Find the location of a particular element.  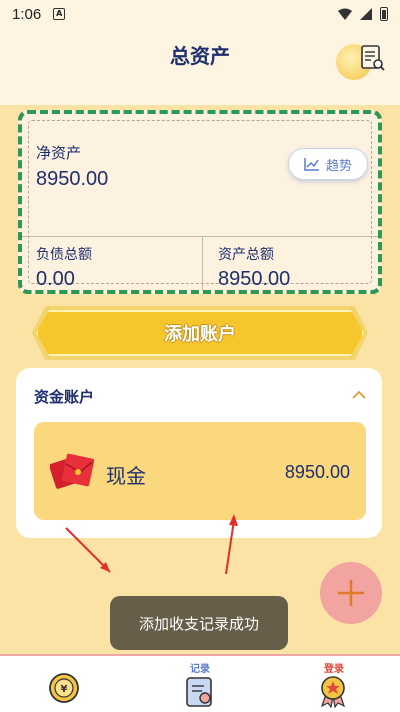

bottom-tab-bar: ¥ 记录 登录 is located at coordinates (200, 683).